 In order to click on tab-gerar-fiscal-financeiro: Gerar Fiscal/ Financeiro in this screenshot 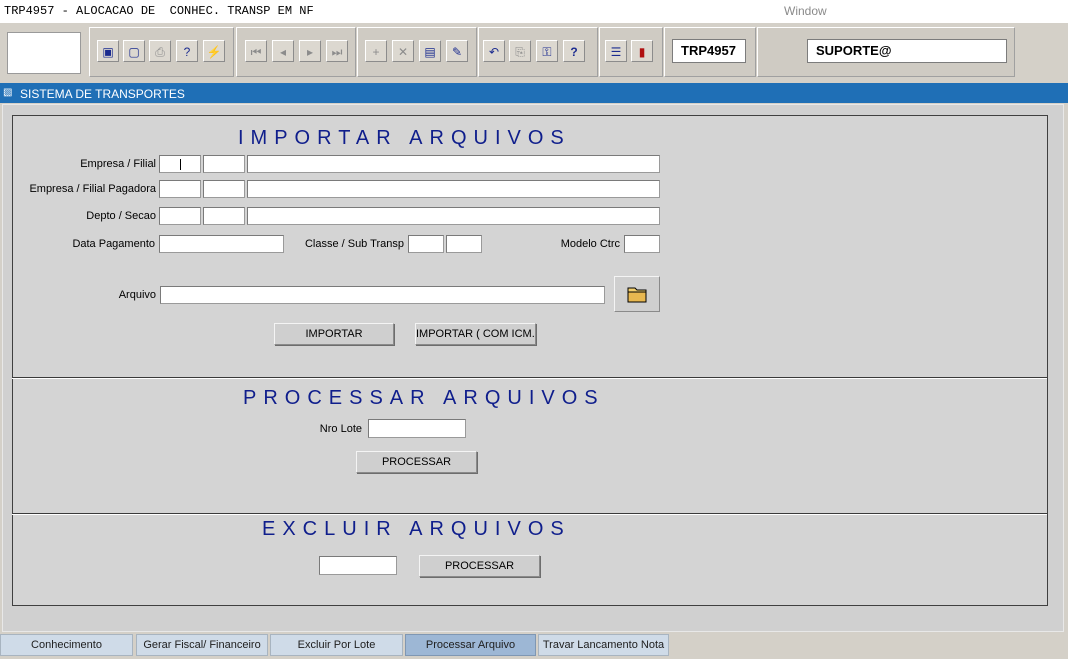, I will do `click(202, 645)`.